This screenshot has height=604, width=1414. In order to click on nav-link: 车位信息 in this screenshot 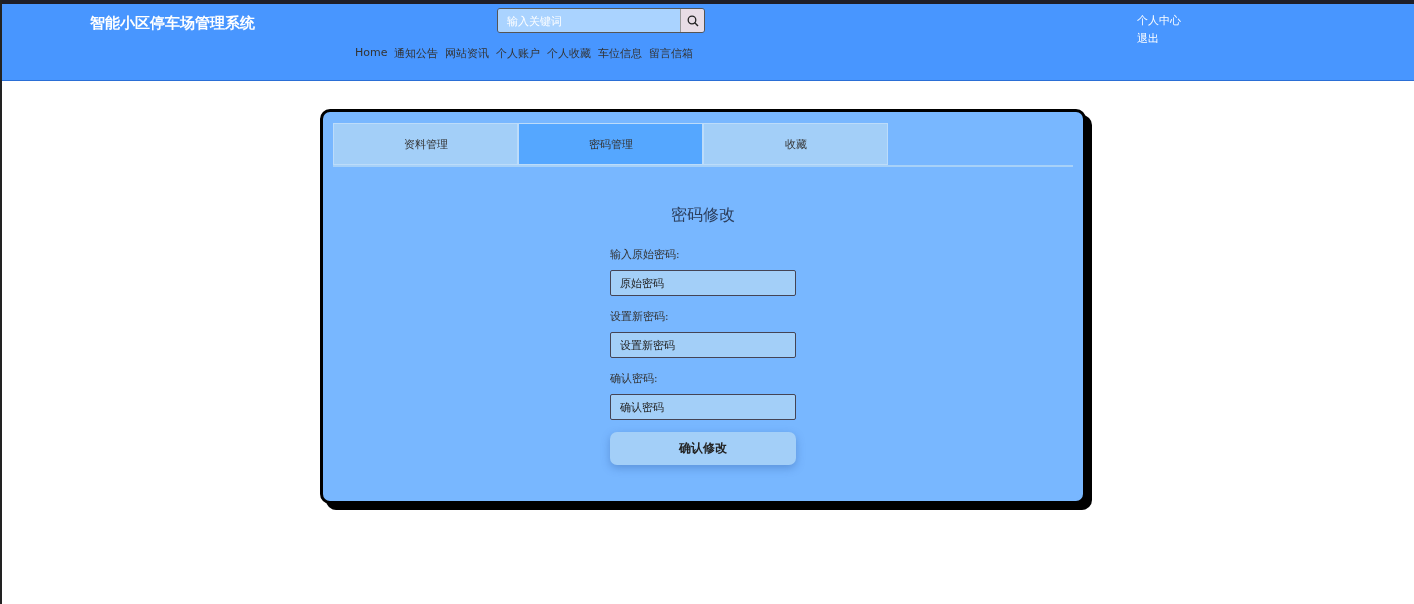, I will do `click(620, 53)`.